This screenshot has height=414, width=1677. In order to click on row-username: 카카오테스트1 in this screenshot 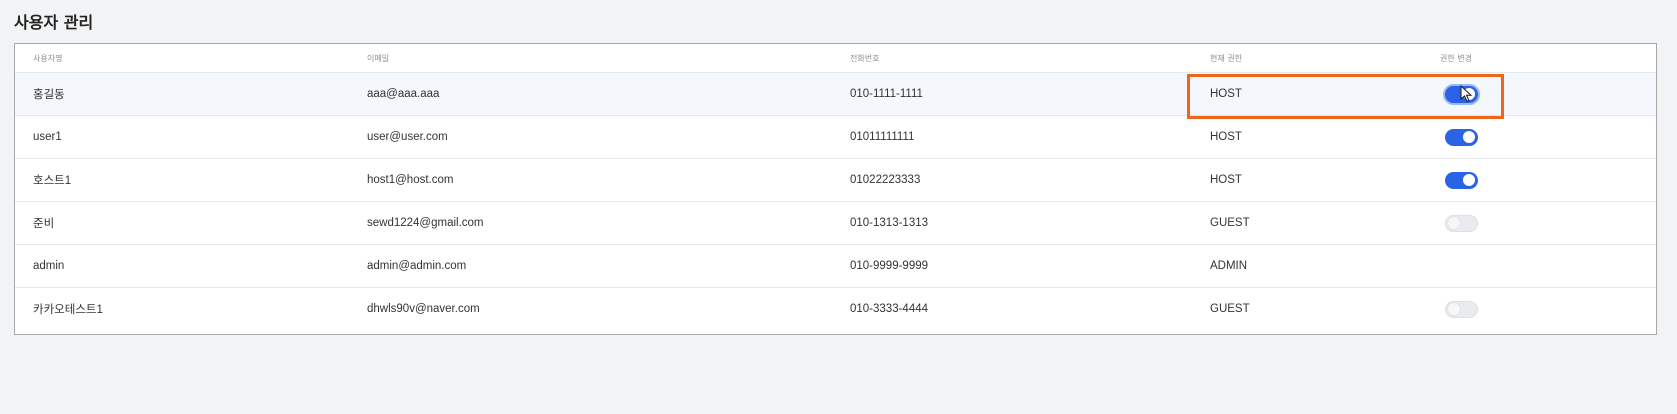, I will do `click(68, 310)`.